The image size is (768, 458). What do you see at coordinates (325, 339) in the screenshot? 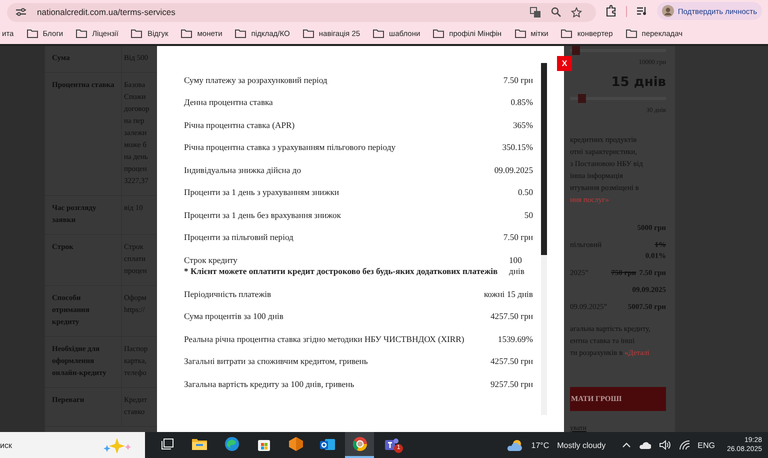
I see `row-label: Реальна річна процентна ставка згідно методики НБУ ЧИСТВНДОХ (XIRR)` at bounding box center [325, 339].